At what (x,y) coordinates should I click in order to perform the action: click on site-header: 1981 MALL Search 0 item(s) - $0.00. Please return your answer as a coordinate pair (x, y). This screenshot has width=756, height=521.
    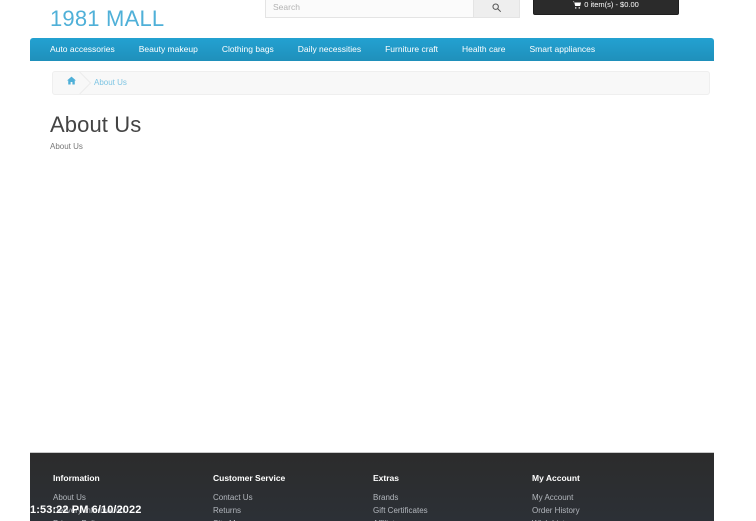
    Looking at the image, I should click on (372, 19).